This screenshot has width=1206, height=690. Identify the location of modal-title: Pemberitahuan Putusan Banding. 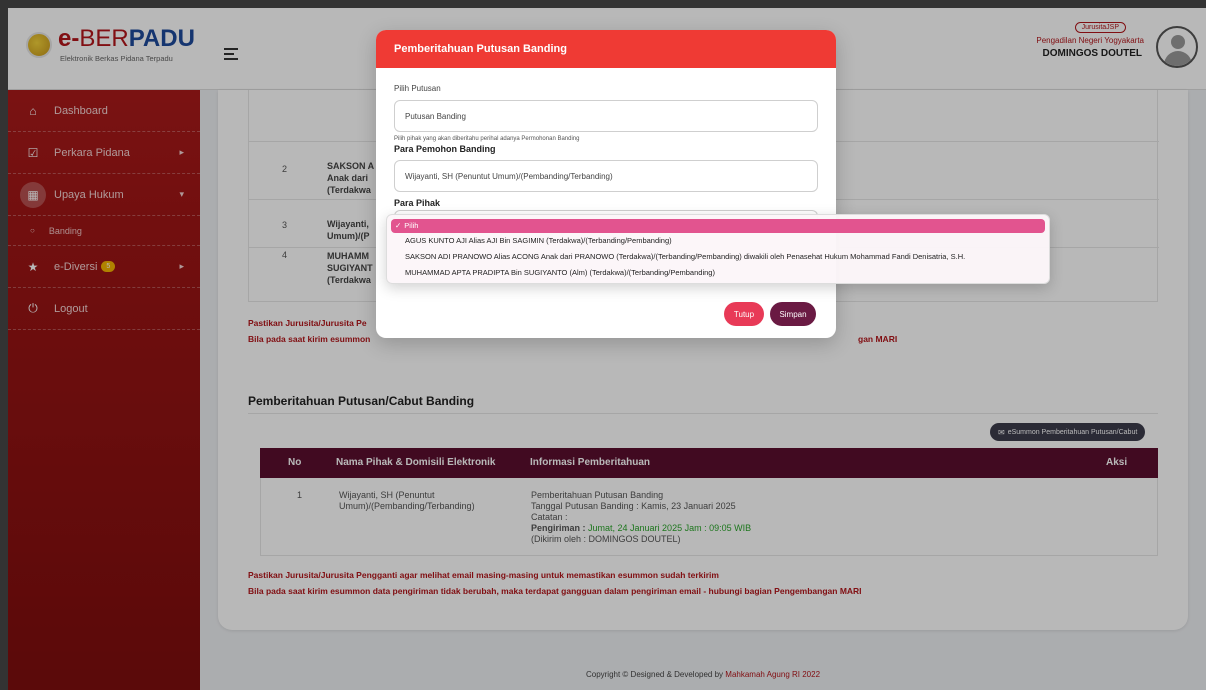
(606, 49).